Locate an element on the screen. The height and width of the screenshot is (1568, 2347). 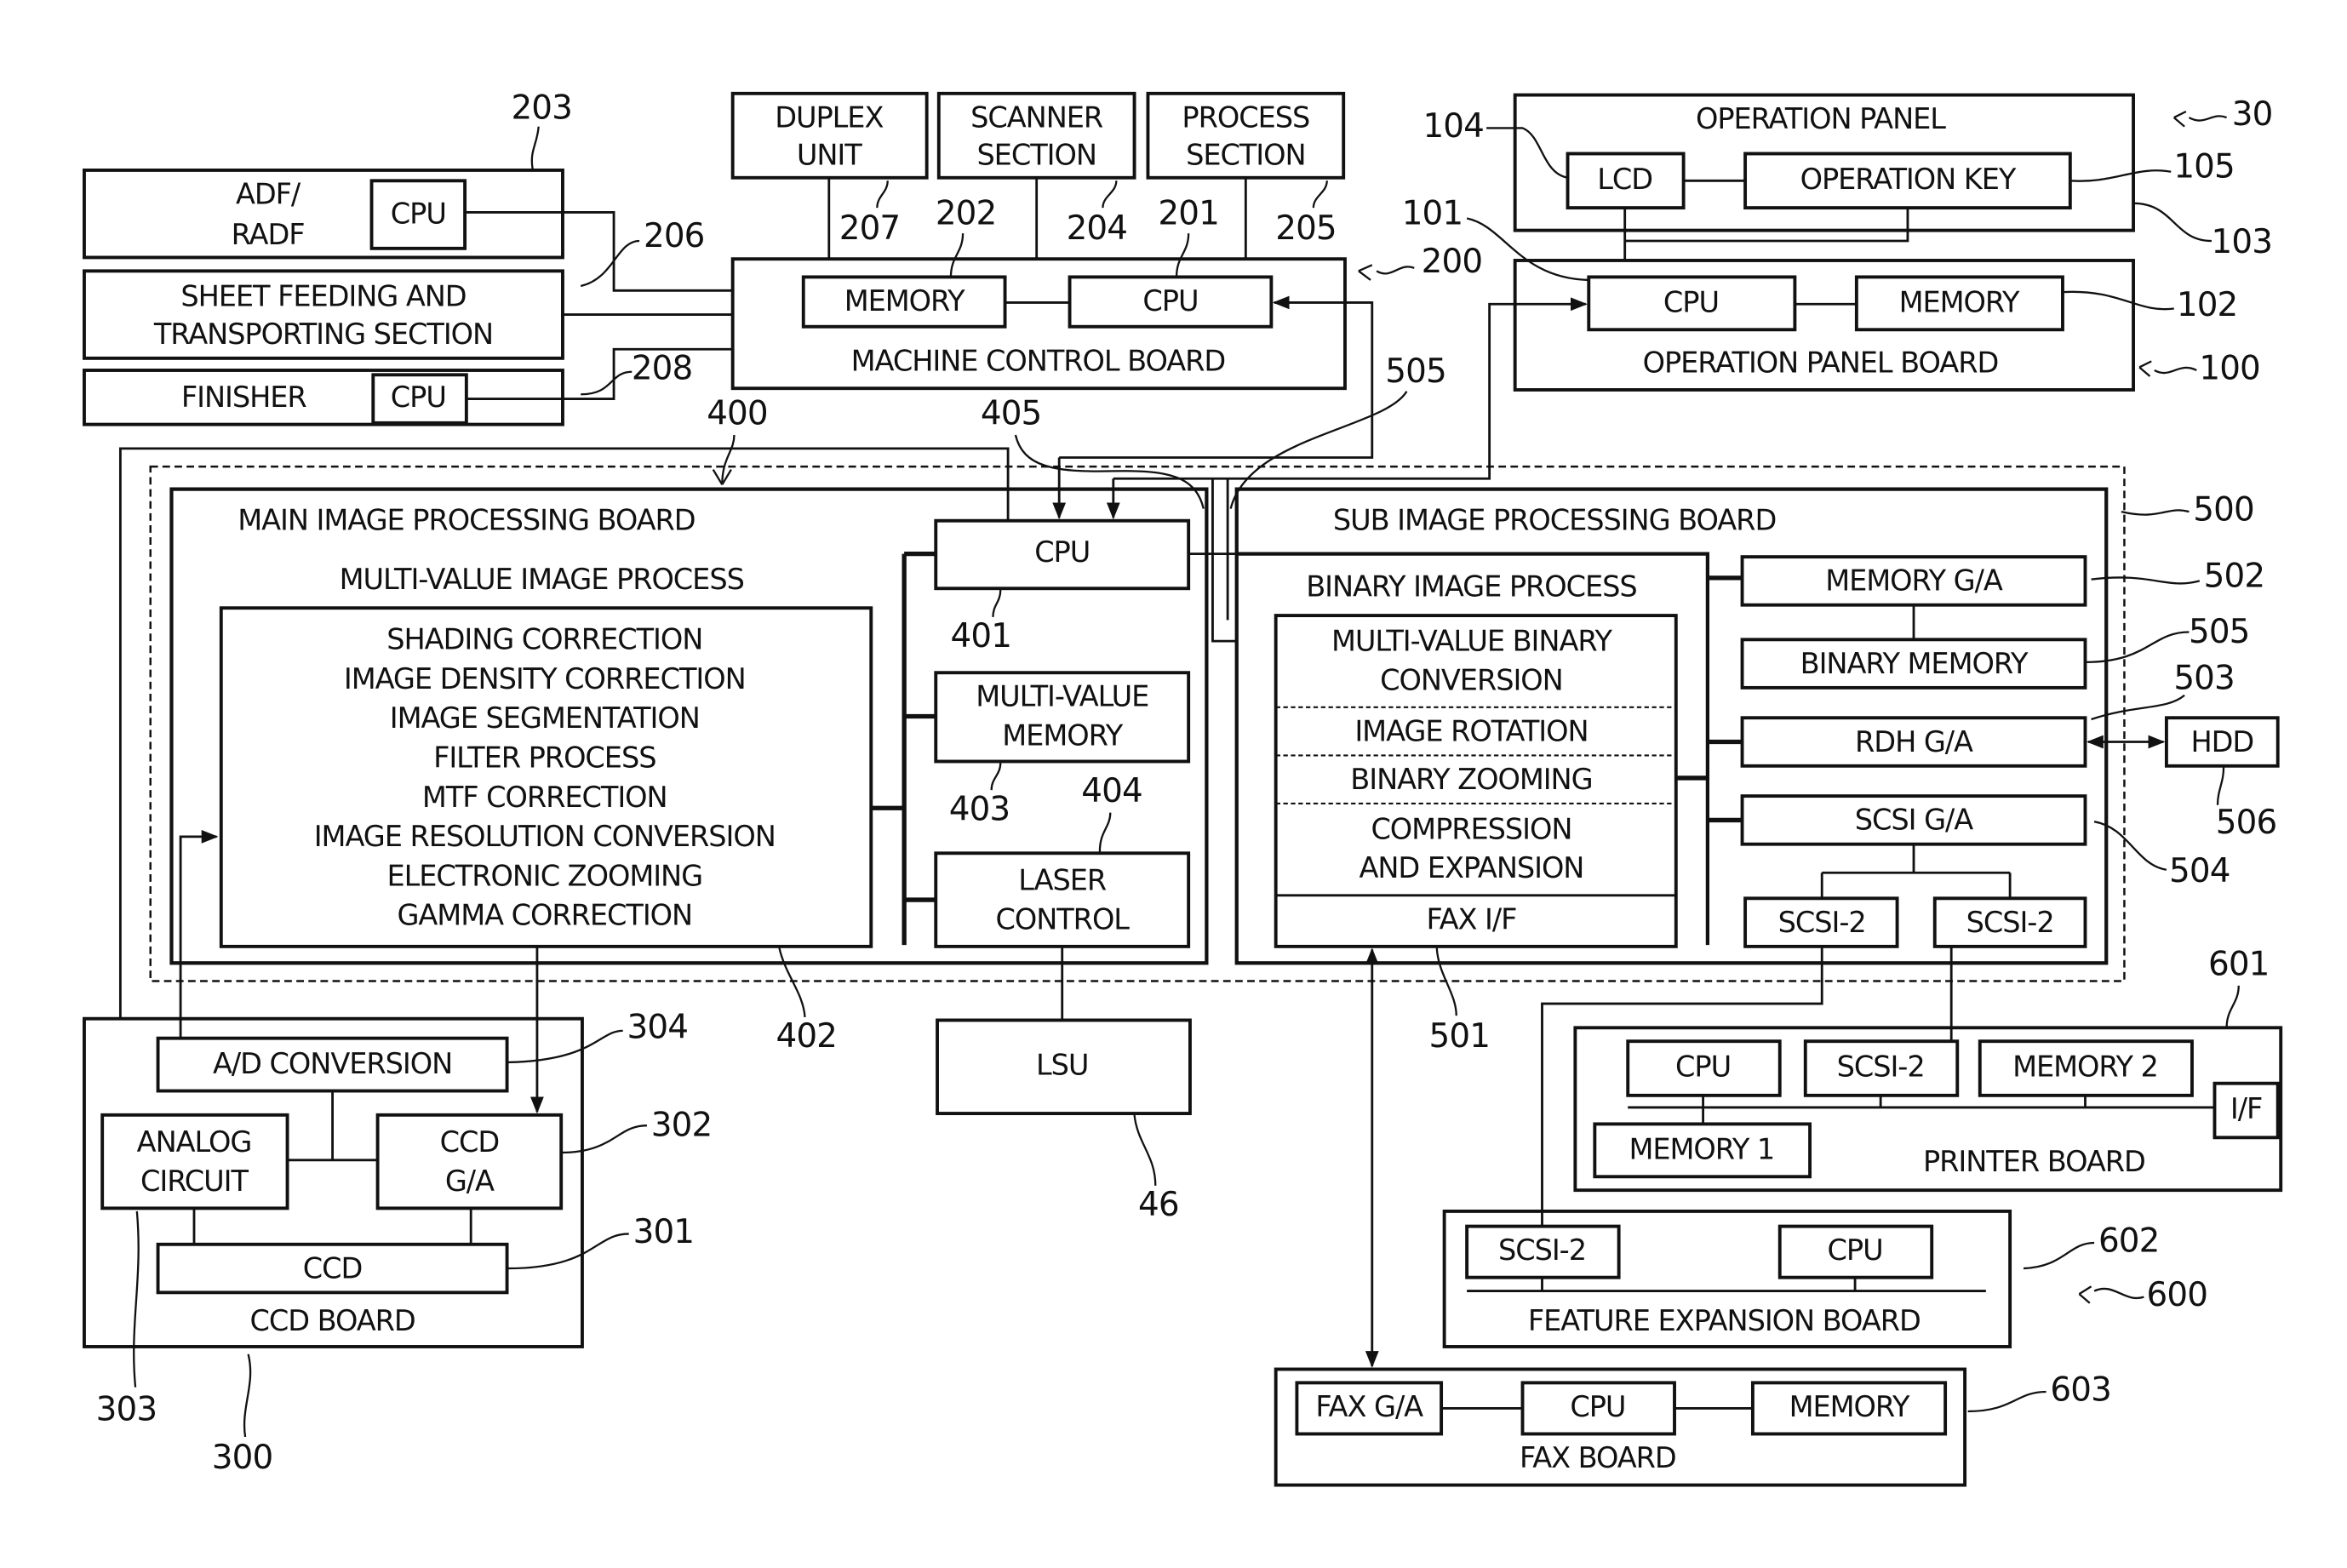
ccd-board-label: CCD BOARD is located at coordinates (332, 1321).